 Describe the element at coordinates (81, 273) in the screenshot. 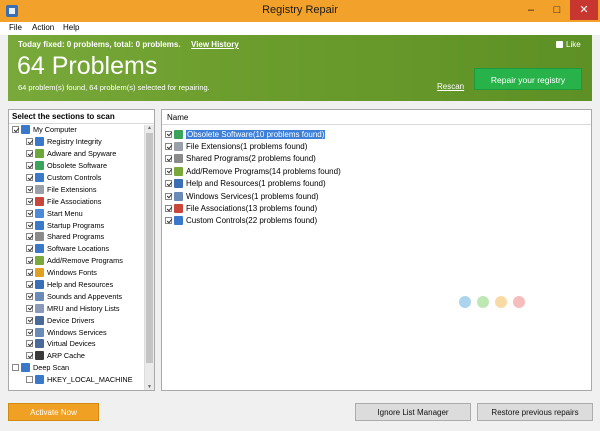

I see `tree-item: Windows Fonts` at that location.